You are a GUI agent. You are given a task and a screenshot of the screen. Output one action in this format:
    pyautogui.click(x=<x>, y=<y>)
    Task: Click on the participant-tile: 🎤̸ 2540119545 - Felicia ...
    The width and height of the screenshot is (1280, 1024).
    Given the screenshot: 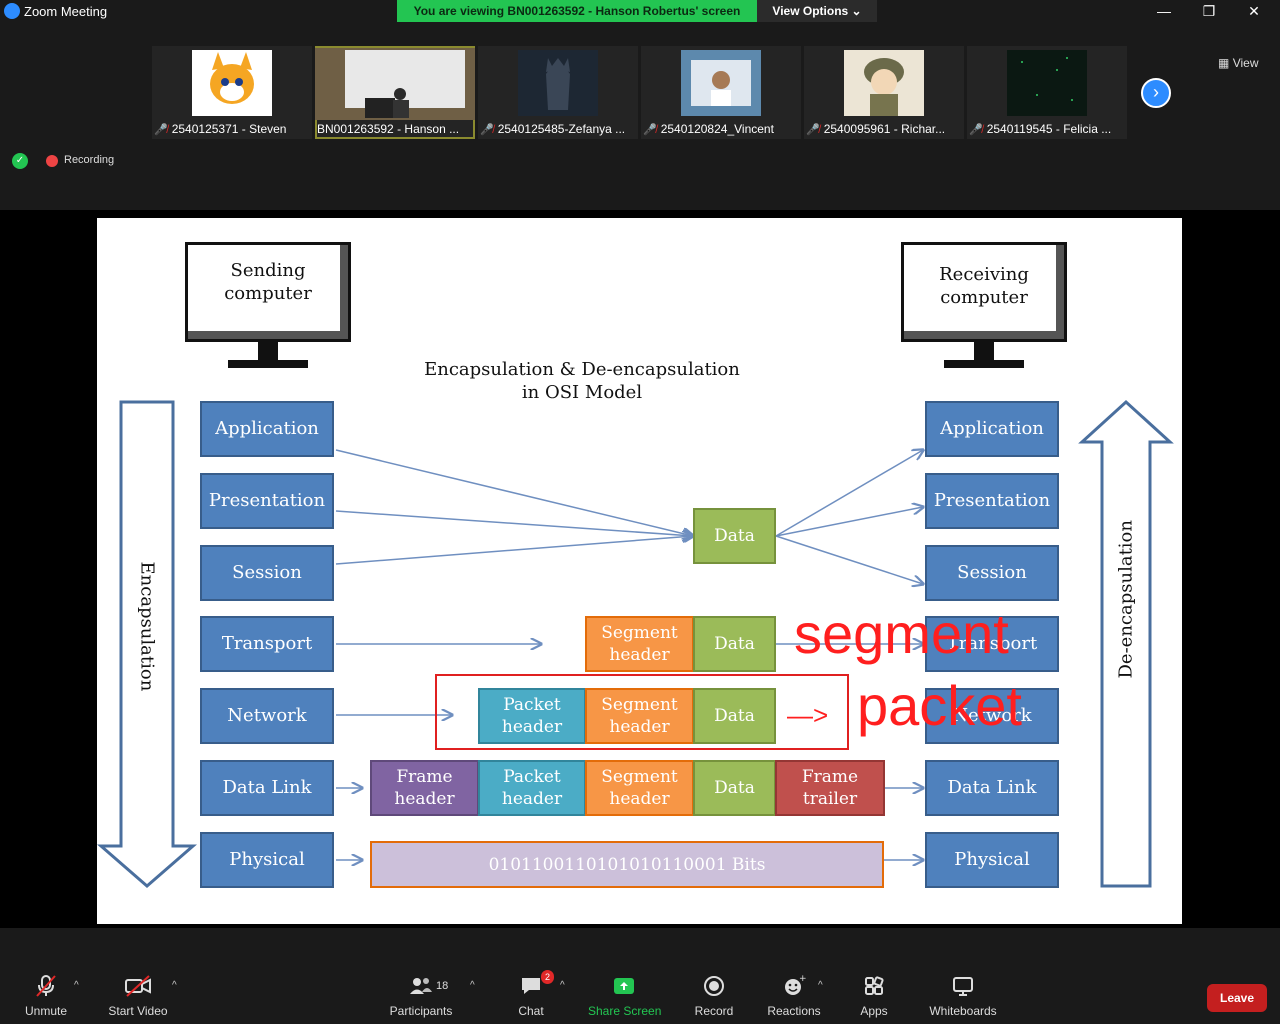 What is the action you would take?
    pyautogui.click(x=1047, y=92)
    